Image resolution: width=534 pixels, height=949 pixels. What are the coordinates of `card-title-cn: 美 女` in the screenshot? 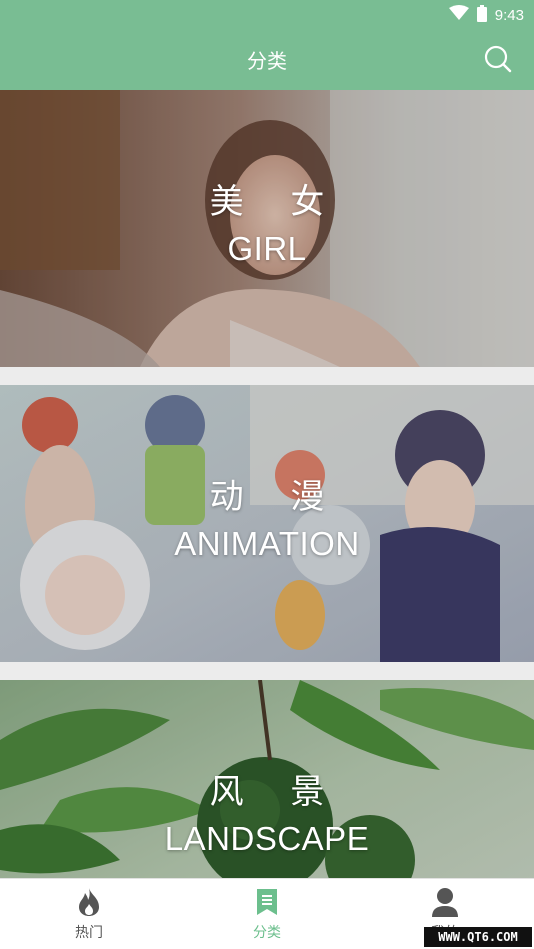 It's located at (276, 202).